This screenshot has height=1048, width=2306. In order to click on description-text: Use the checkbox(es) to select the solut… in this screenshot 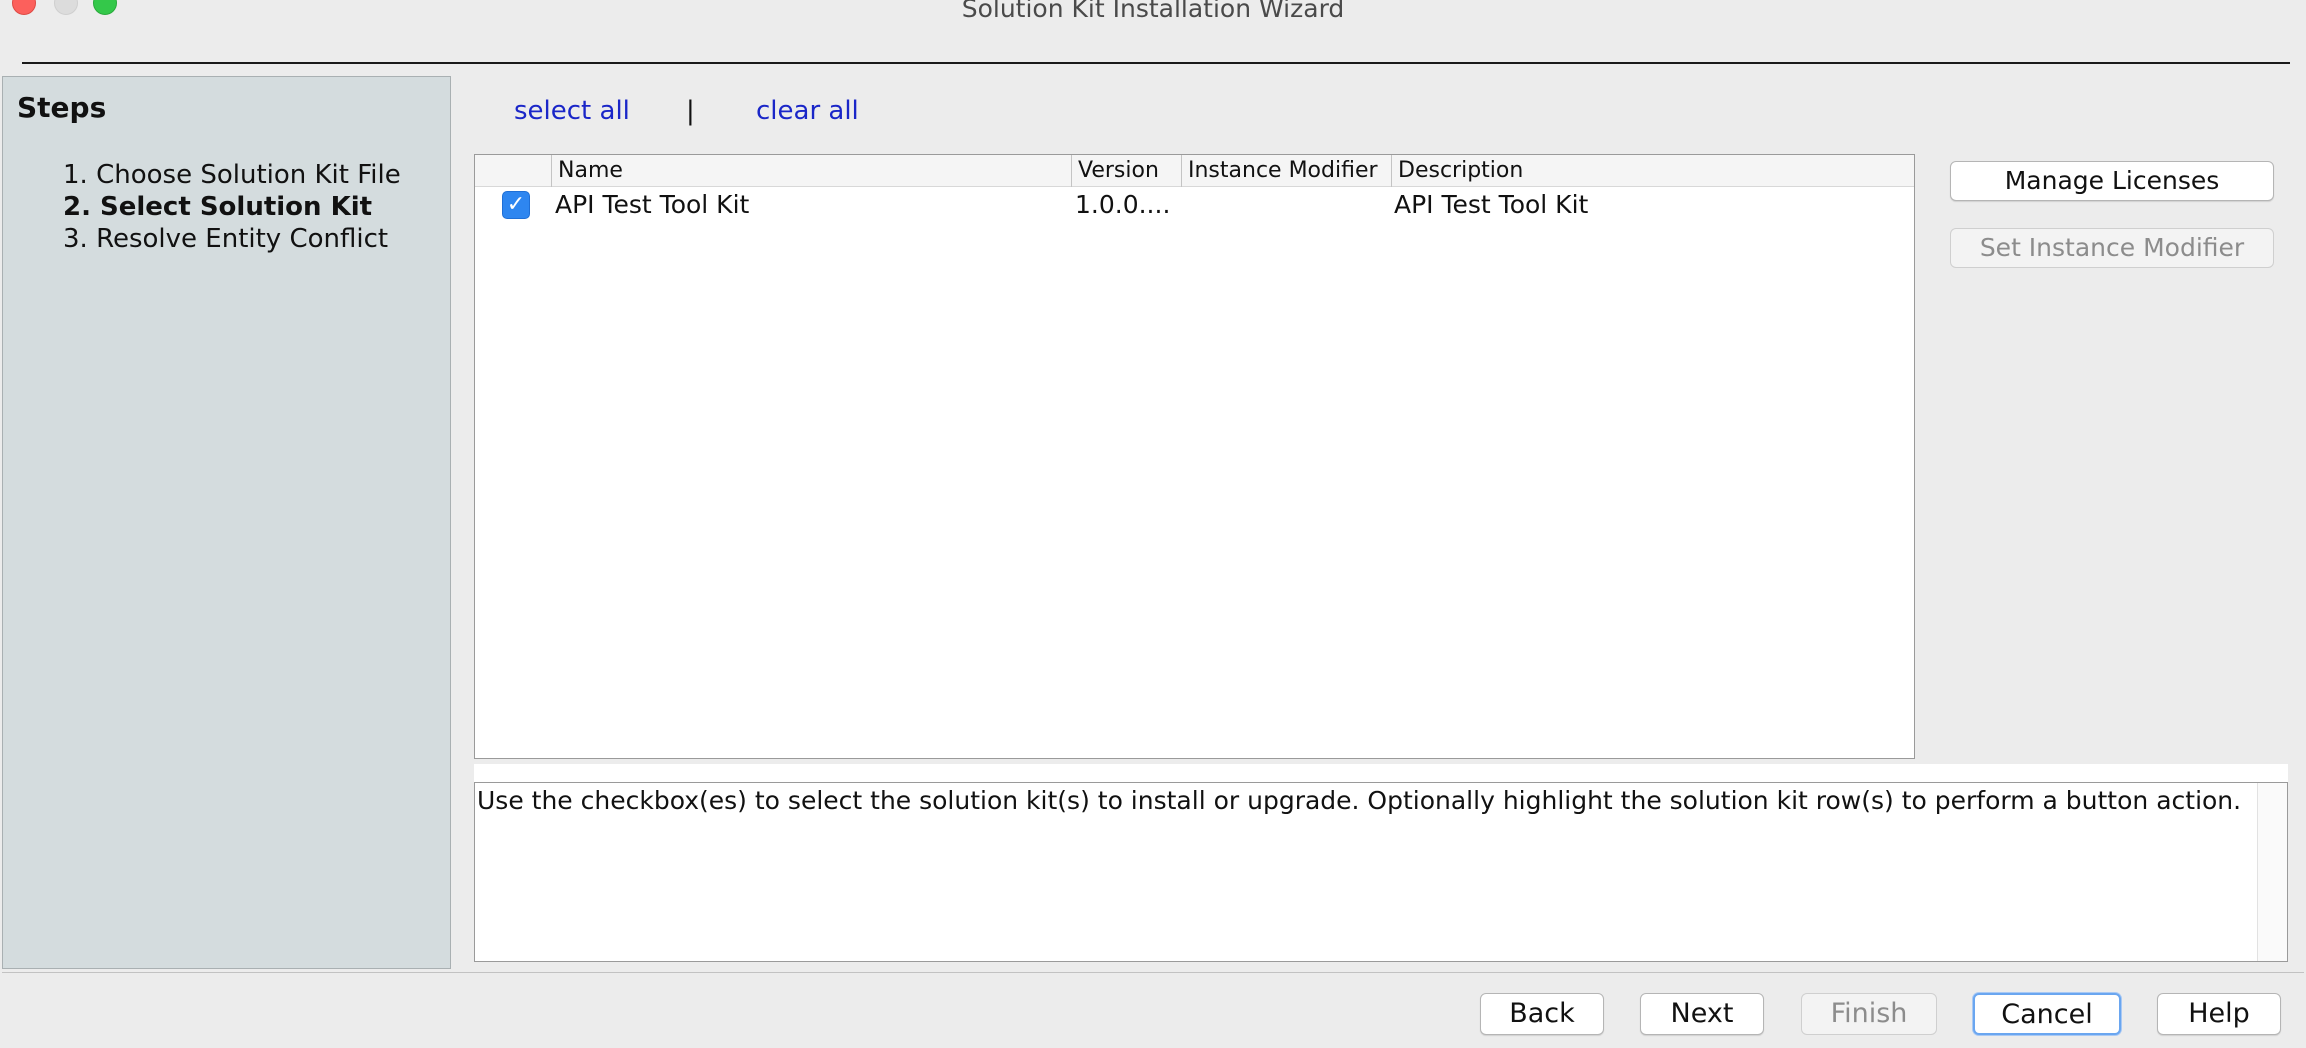, I will do `click(1359, 800)`.